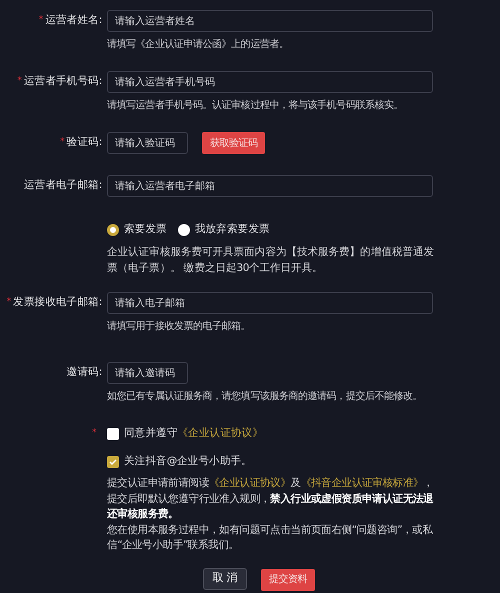  What do you see at coordinates (270, 21) in the screenshot?
I see `input-field: 请输入运营者姓名` at bounding box center [270, 21].